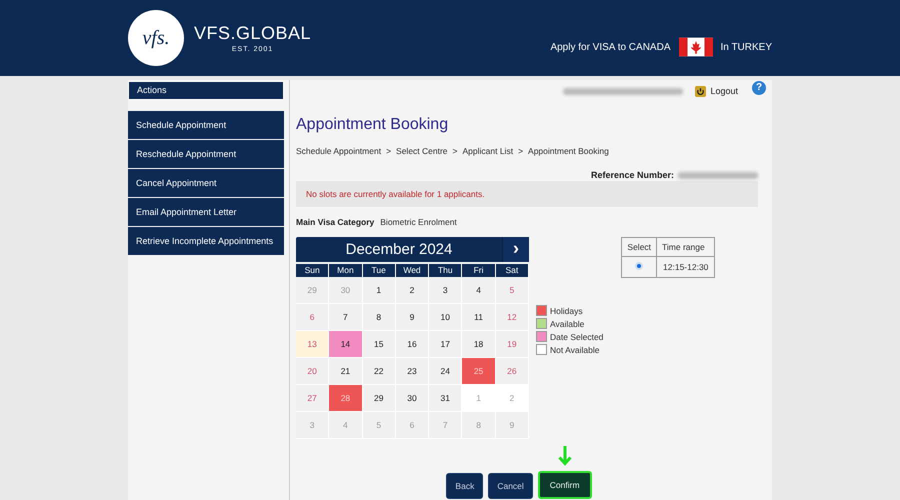 This screenshot has width=900, height=500. What do you see at coordinates (413, 290) in the screenshot?
I see `calendar-day: 2` at bounding box center [413, 290].